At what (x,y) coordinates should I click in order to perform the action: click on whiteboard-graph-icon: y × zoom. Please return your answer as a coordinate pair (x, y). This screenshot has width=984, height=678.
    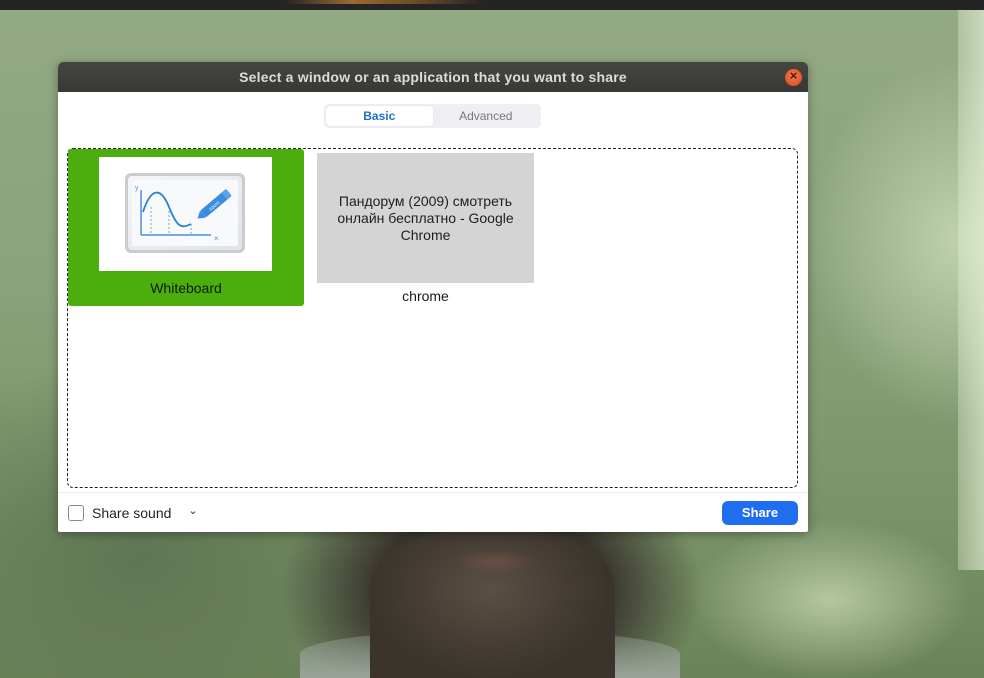
    Looking at the image, I should click on (185, 213).